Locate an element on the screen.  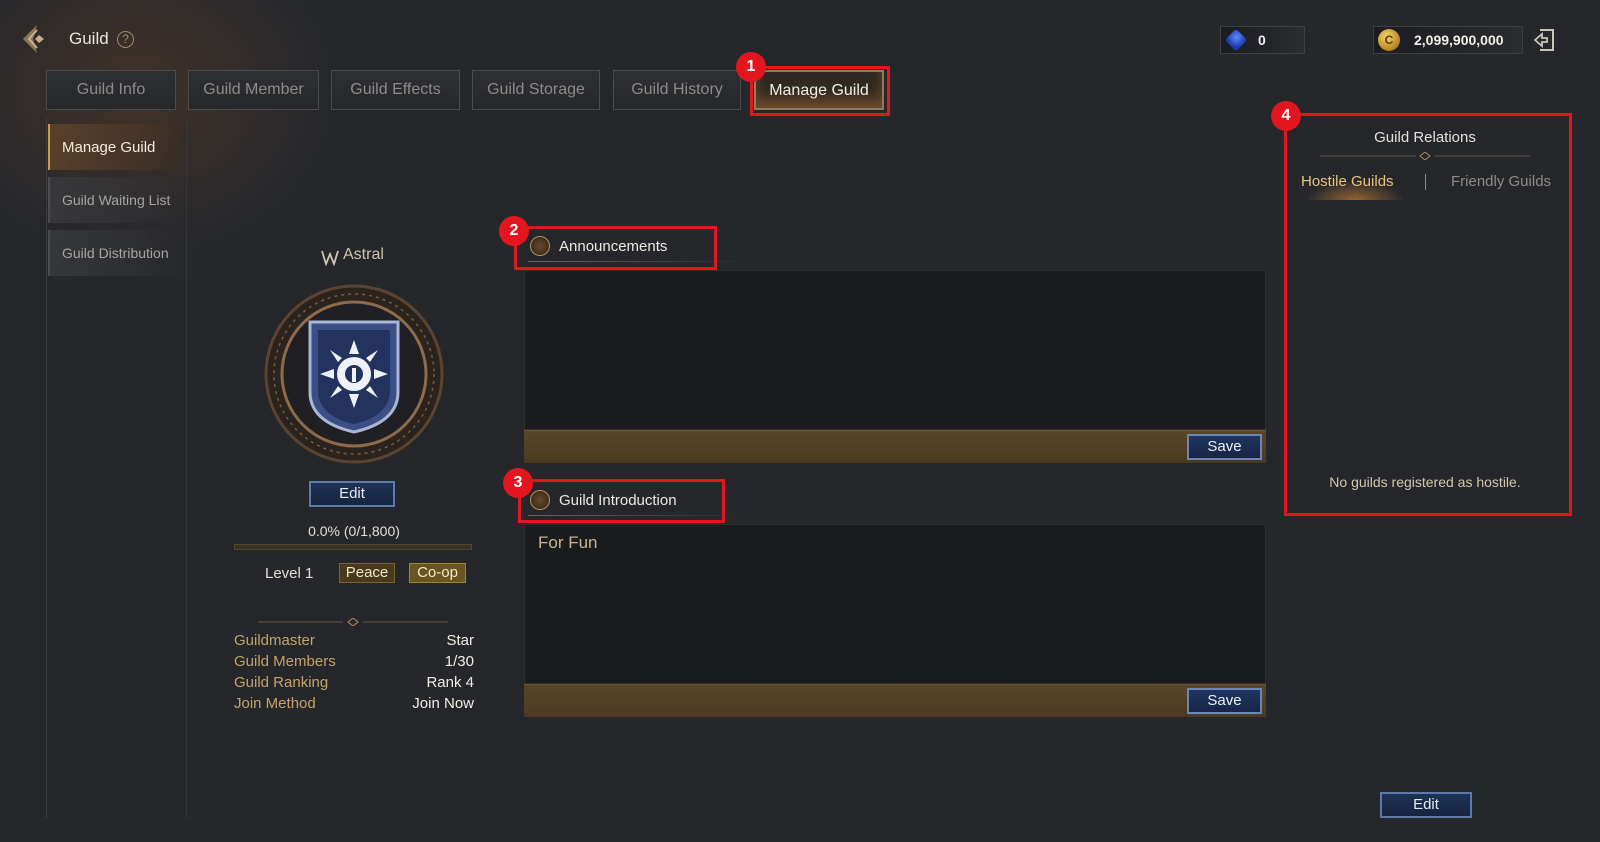
gem-balance: 0 is located at coordinates (1262, 40).